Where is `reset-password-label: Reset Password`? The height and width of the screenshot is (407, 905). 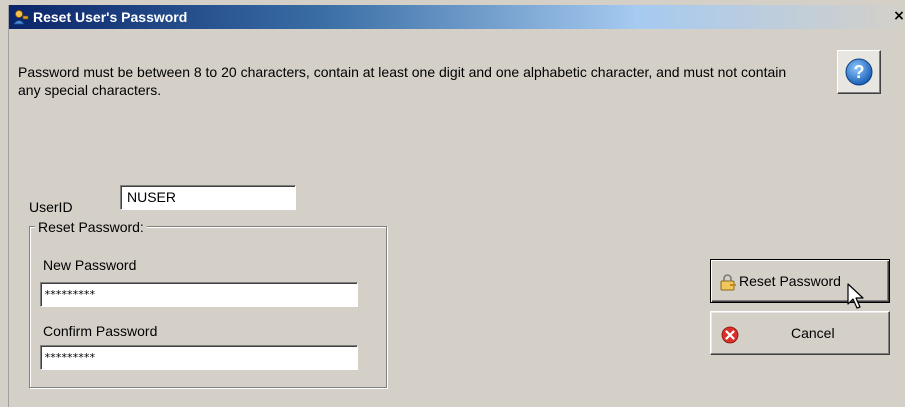 reset-password-label: Reset Password is located at coordinates (790, 281).